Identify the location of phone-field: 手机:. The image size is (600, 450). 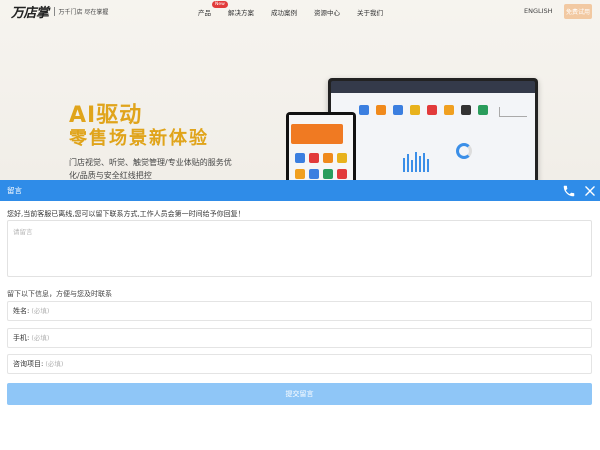
(299, 338).